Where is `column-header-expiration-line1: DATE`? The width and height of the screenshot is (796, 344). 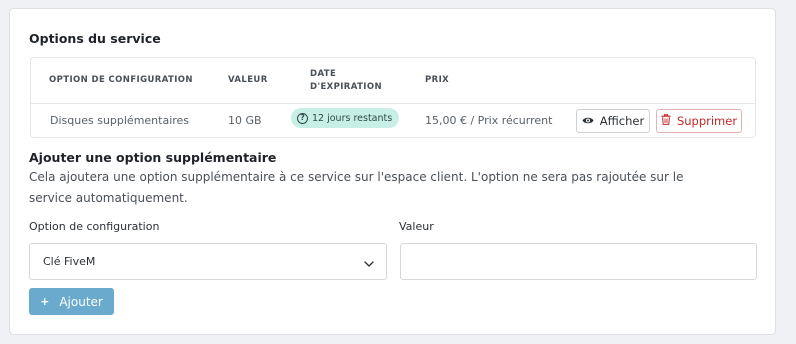
column-header-expiration-line1: DATE is located at coordinates (323, 74).